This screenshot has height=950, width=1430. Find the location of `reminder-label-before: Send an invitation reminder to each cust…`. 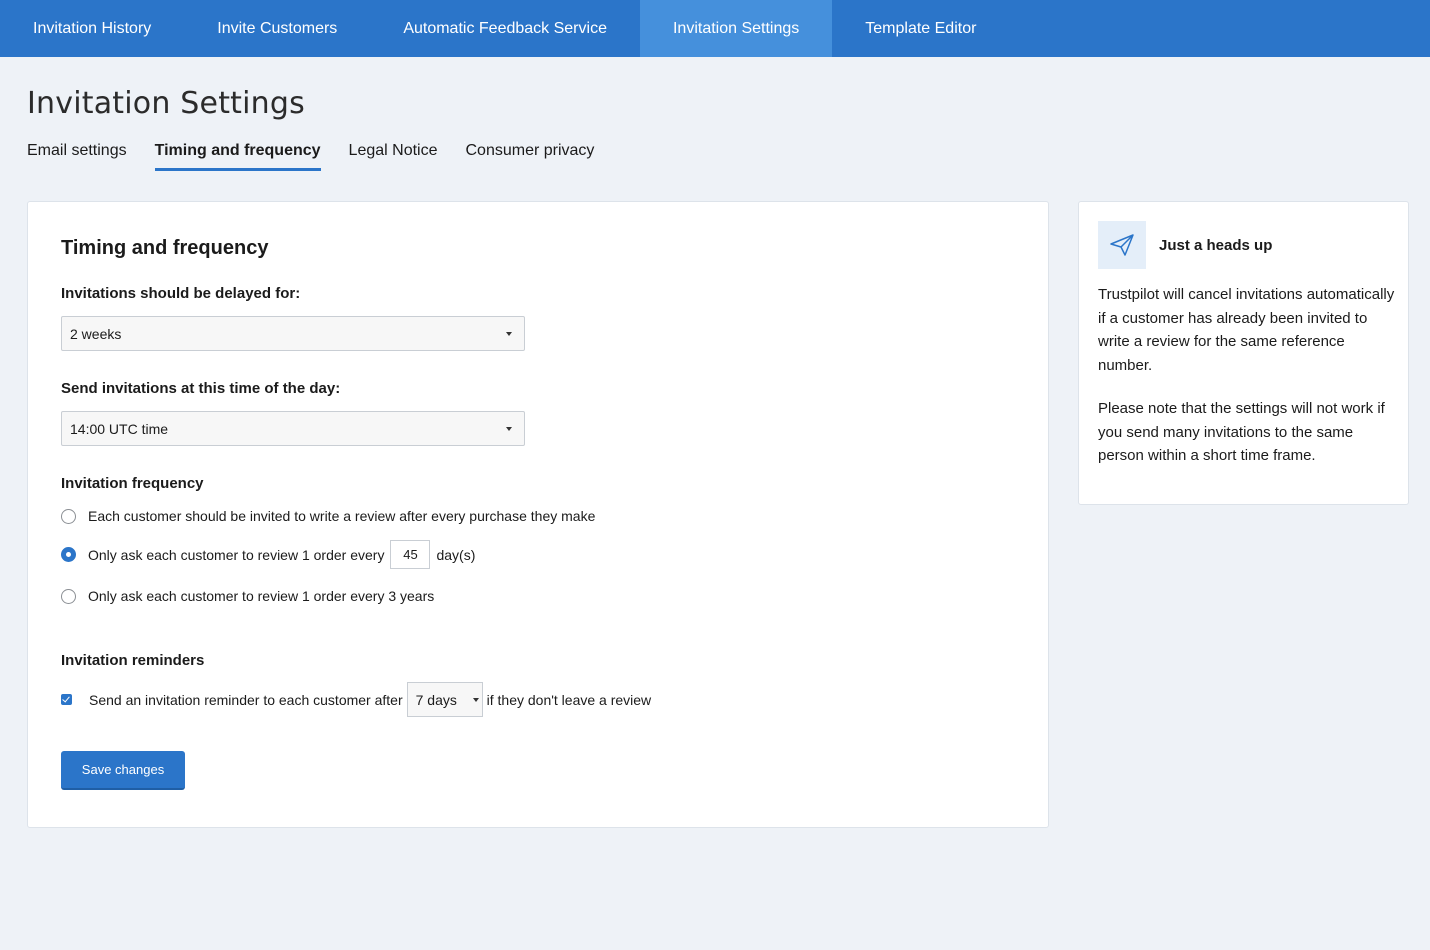

reminder-label-before: Send an invitation reminder to each cust… is located at coordinates (246, 699).